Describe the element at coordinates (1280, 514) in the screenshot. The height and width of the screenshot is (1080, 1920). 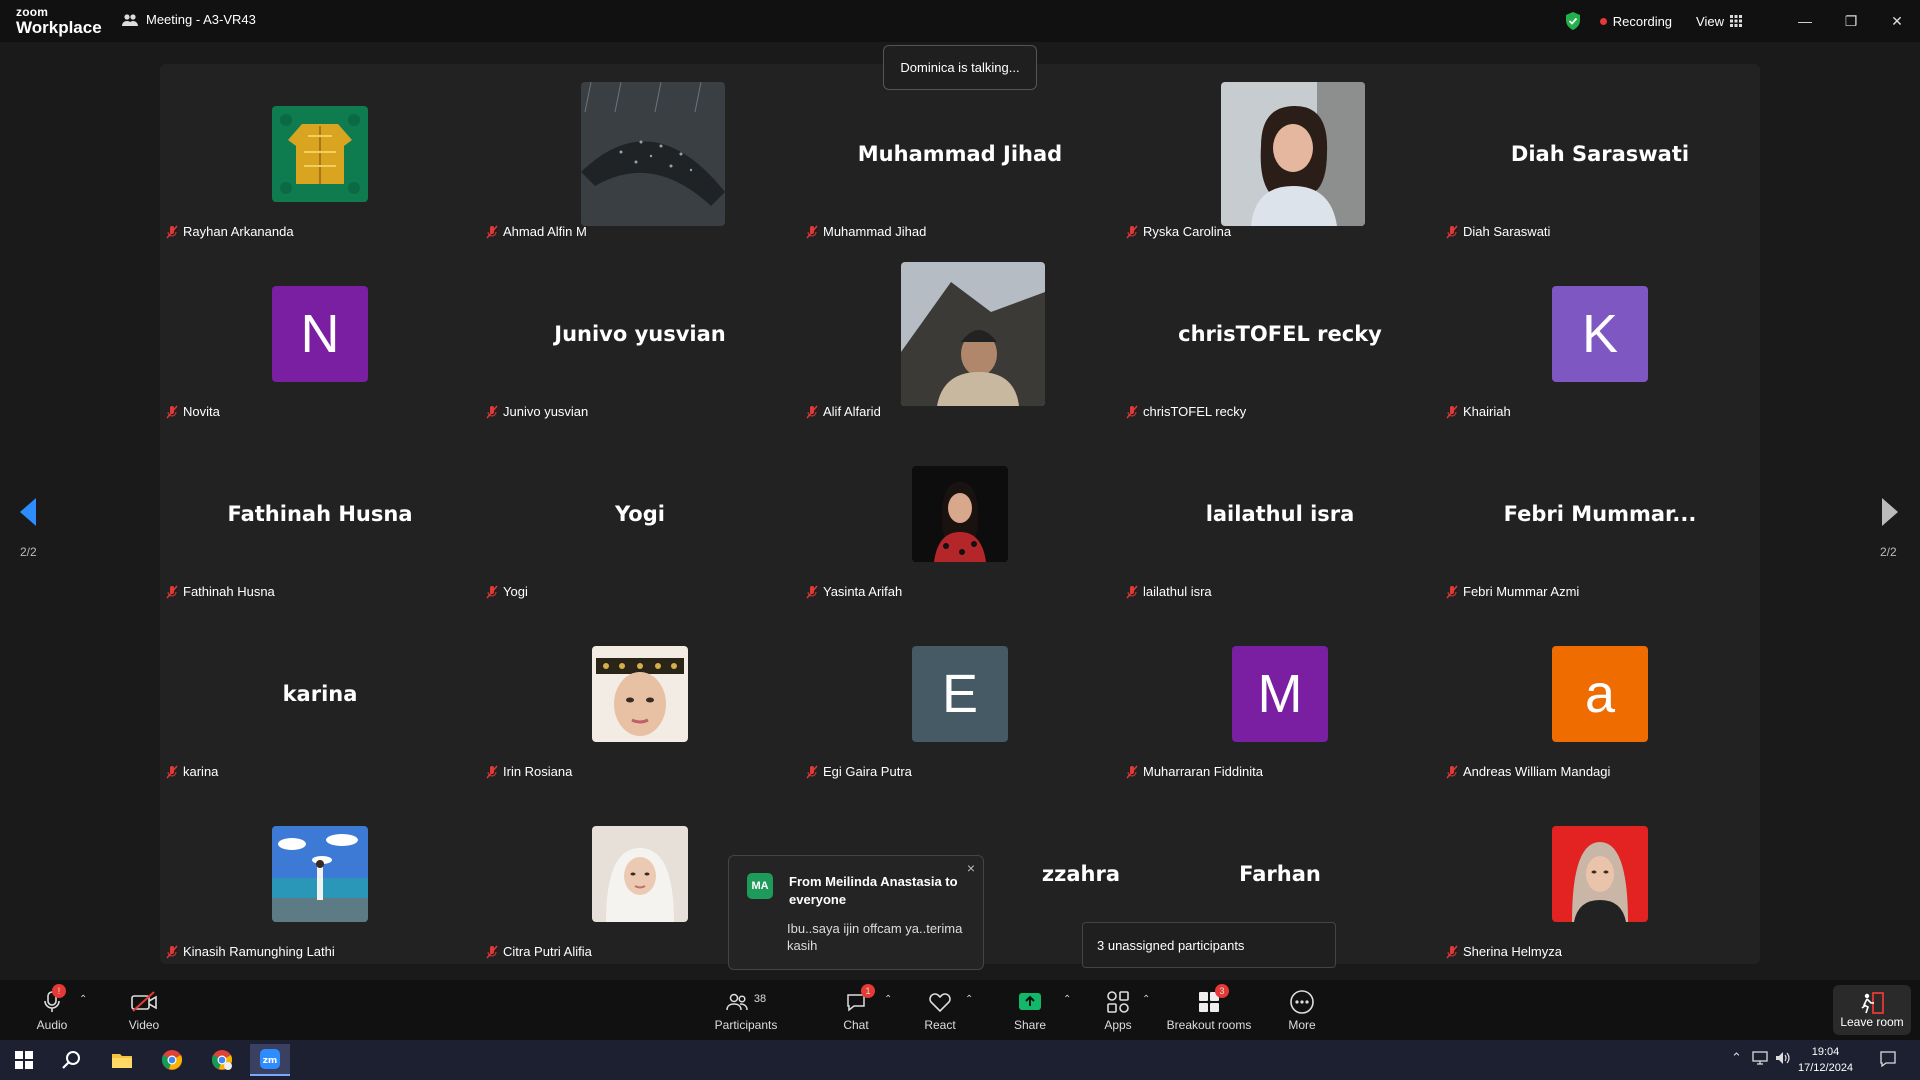
I see `participant-tile: lailathul isra lailathul isra` at that location.